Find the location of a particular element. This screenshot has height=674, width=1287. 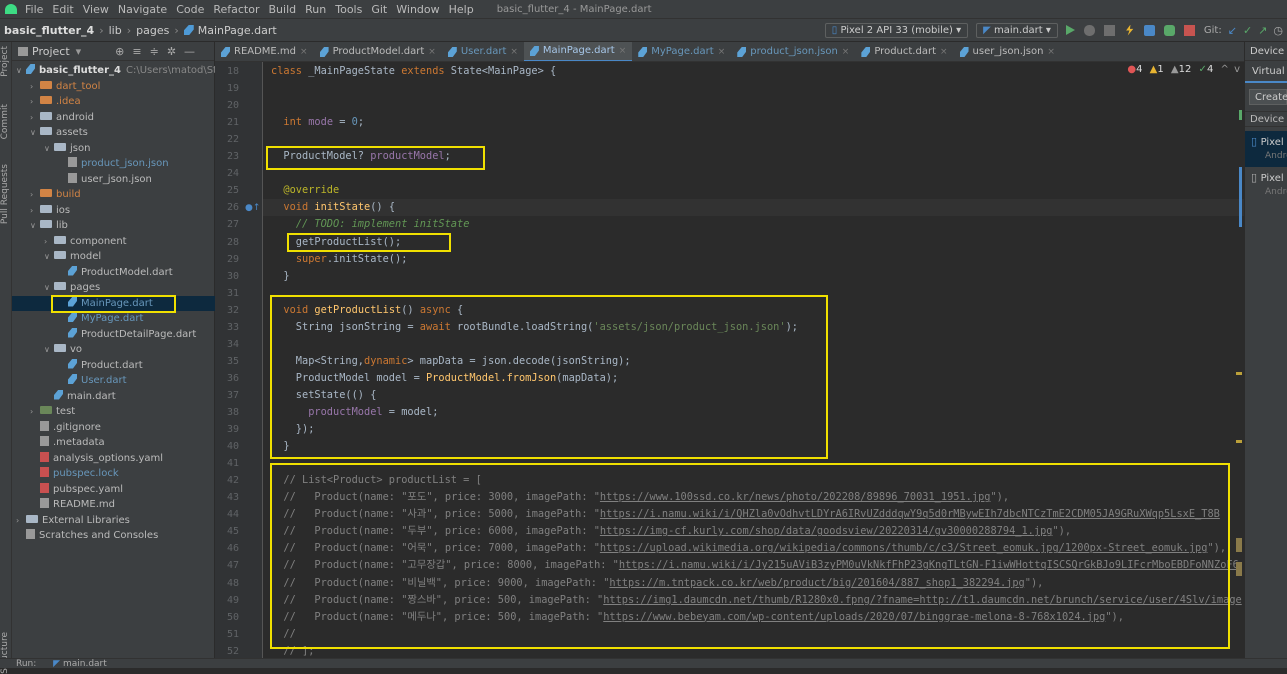

run-icon is located at coordinates (1070, 30).